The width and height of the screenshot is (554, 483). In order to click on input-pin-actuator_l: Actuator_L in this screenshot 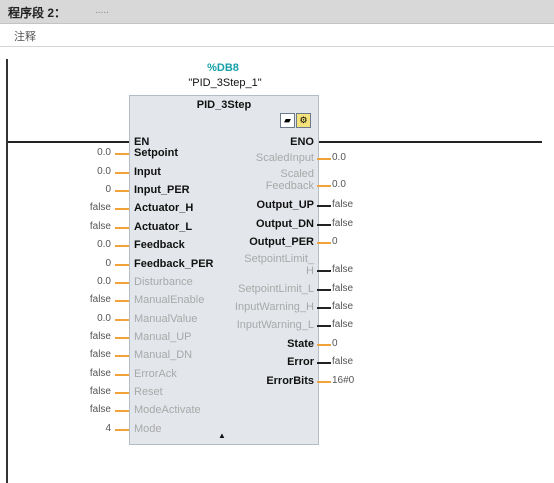, I will do `click(163, 227)`.